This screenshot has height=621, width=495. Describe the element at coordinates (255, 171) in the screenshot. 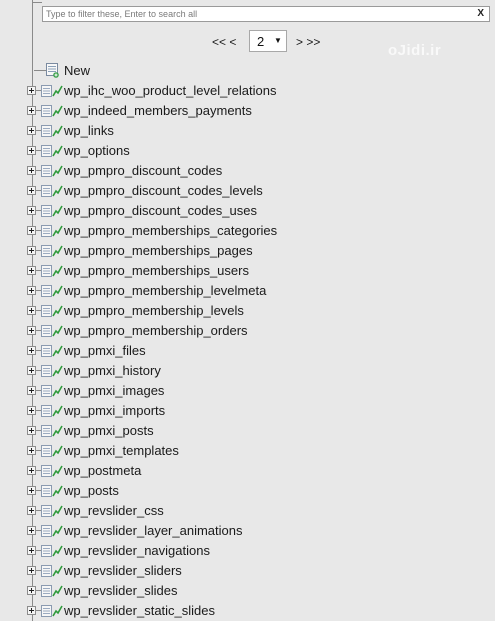

I see `table-row: wp_pmpro_discount_codes` at that location.